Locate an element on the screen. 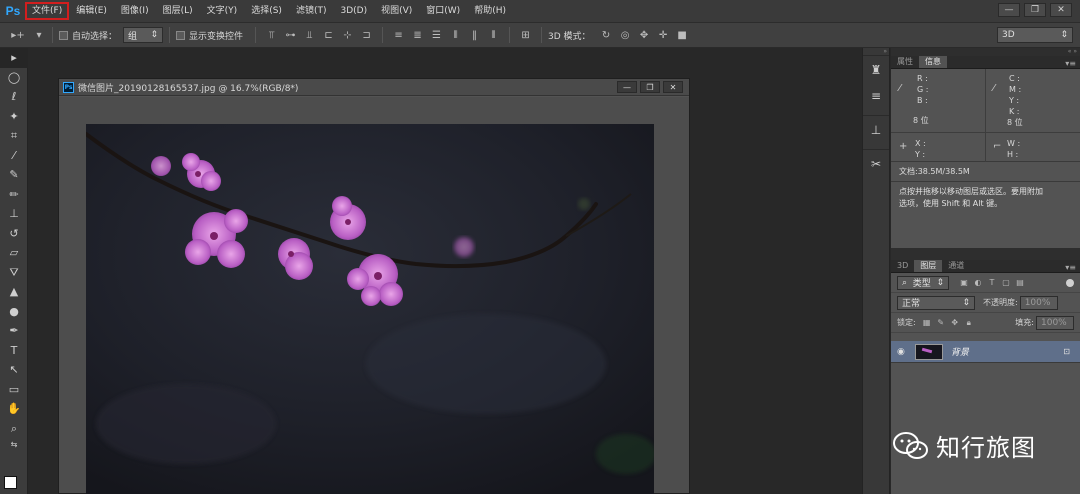 This screenshot has width=1080, height=494. menu-edit: 编辑(E) is located at coordinates (91, 11).